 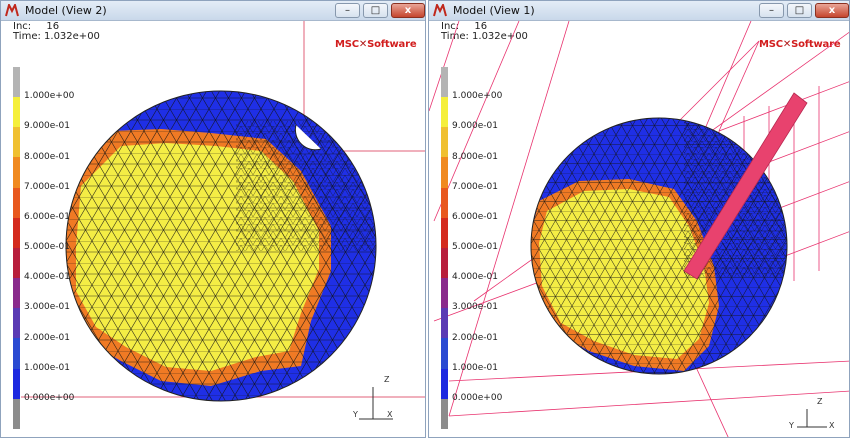 What do you see at coordinates (66, 10) in the screenshot?
I see `window-title: Model (View 2)` at bounding box center [66, 10].